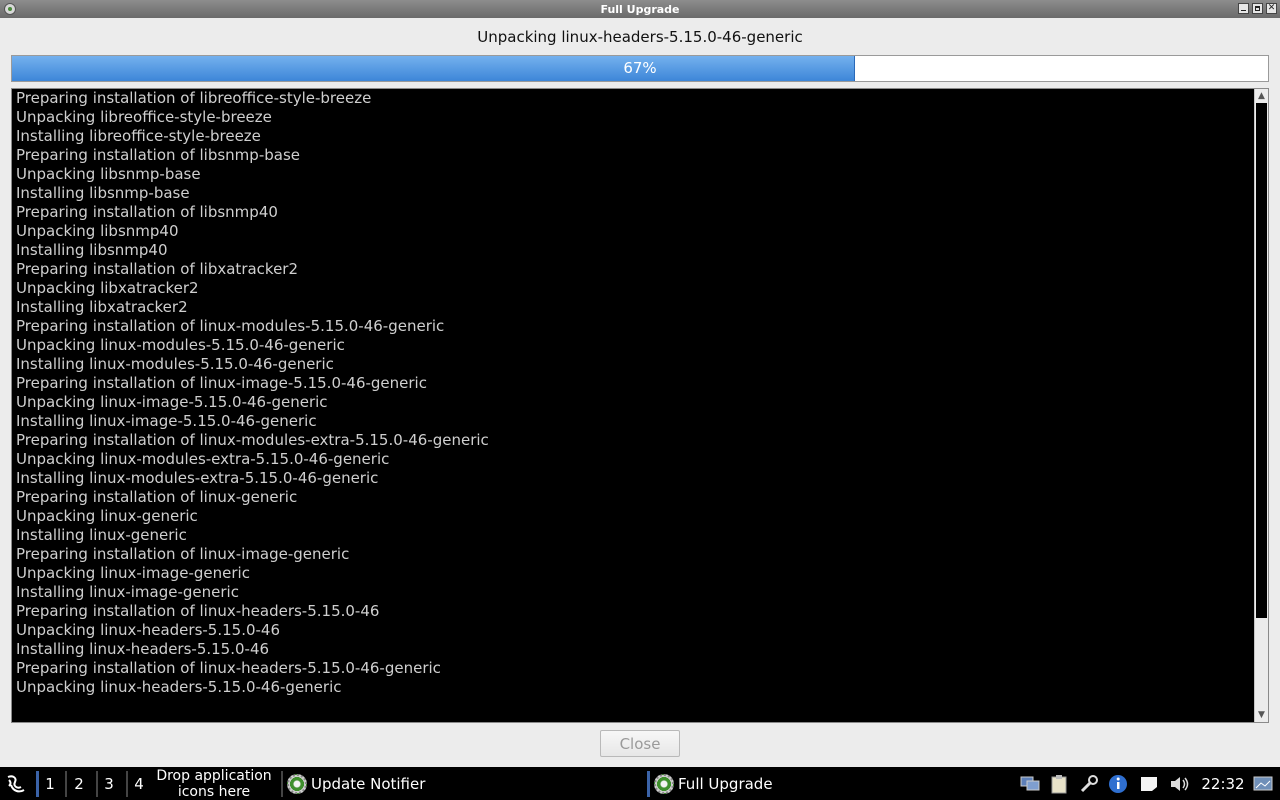  I want to click on clipboard-shape-icon, so click(1059, 783).